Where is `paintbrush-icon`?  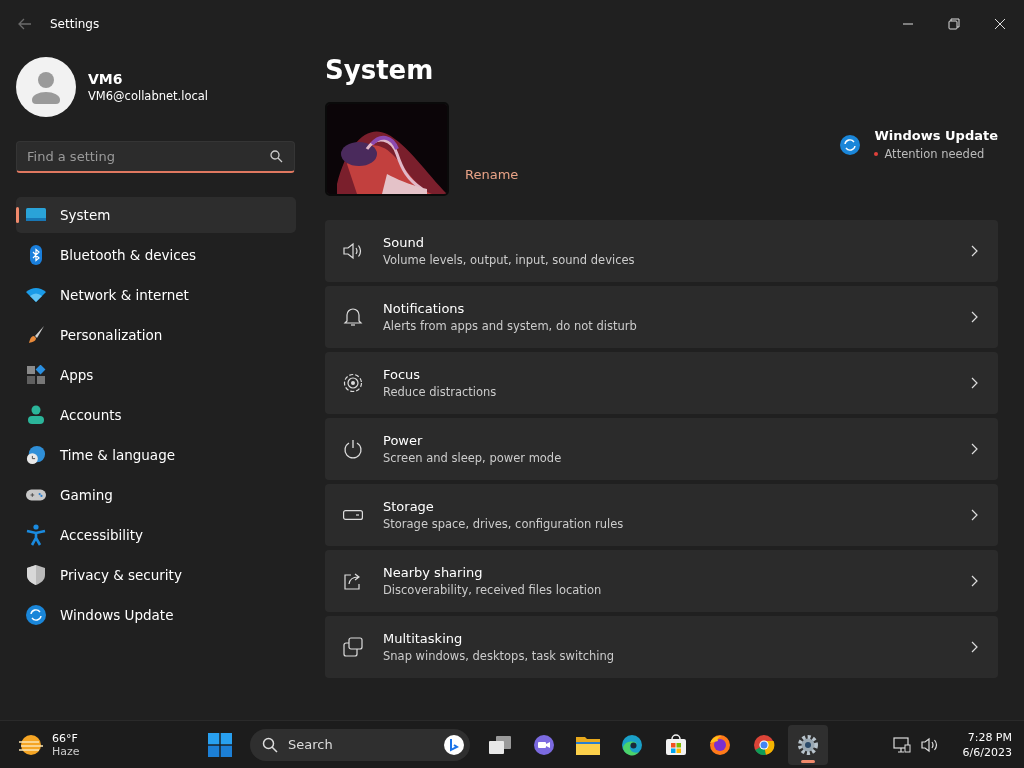
paintbrush-icon is located at coordinates (36, 335).